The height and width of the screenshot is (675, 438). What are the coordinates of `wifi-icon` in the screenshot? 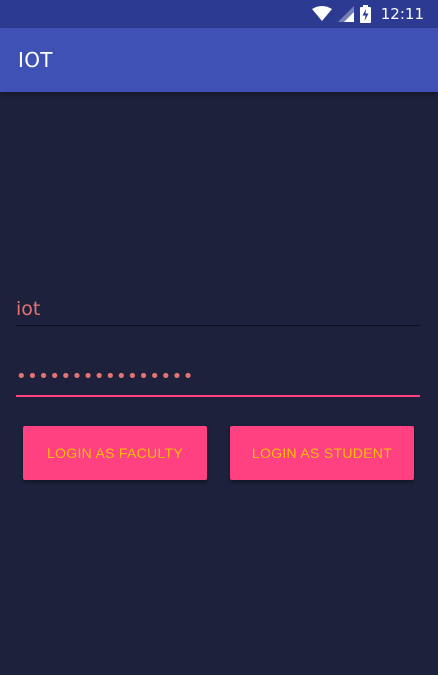 It's located at (321, 14).